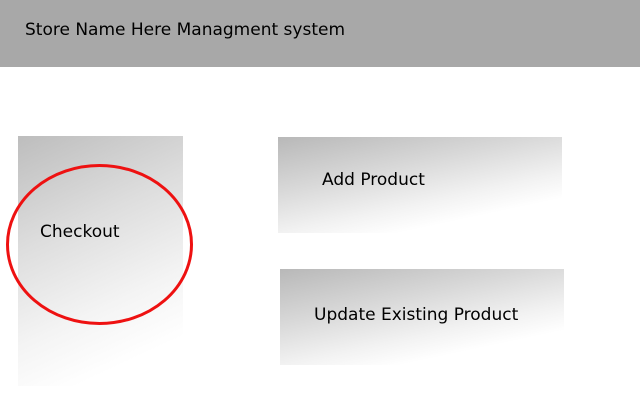  Describe the element at coordinates (80, 232) in the screenshot. I see `checkout-label: Checkout` at that location.